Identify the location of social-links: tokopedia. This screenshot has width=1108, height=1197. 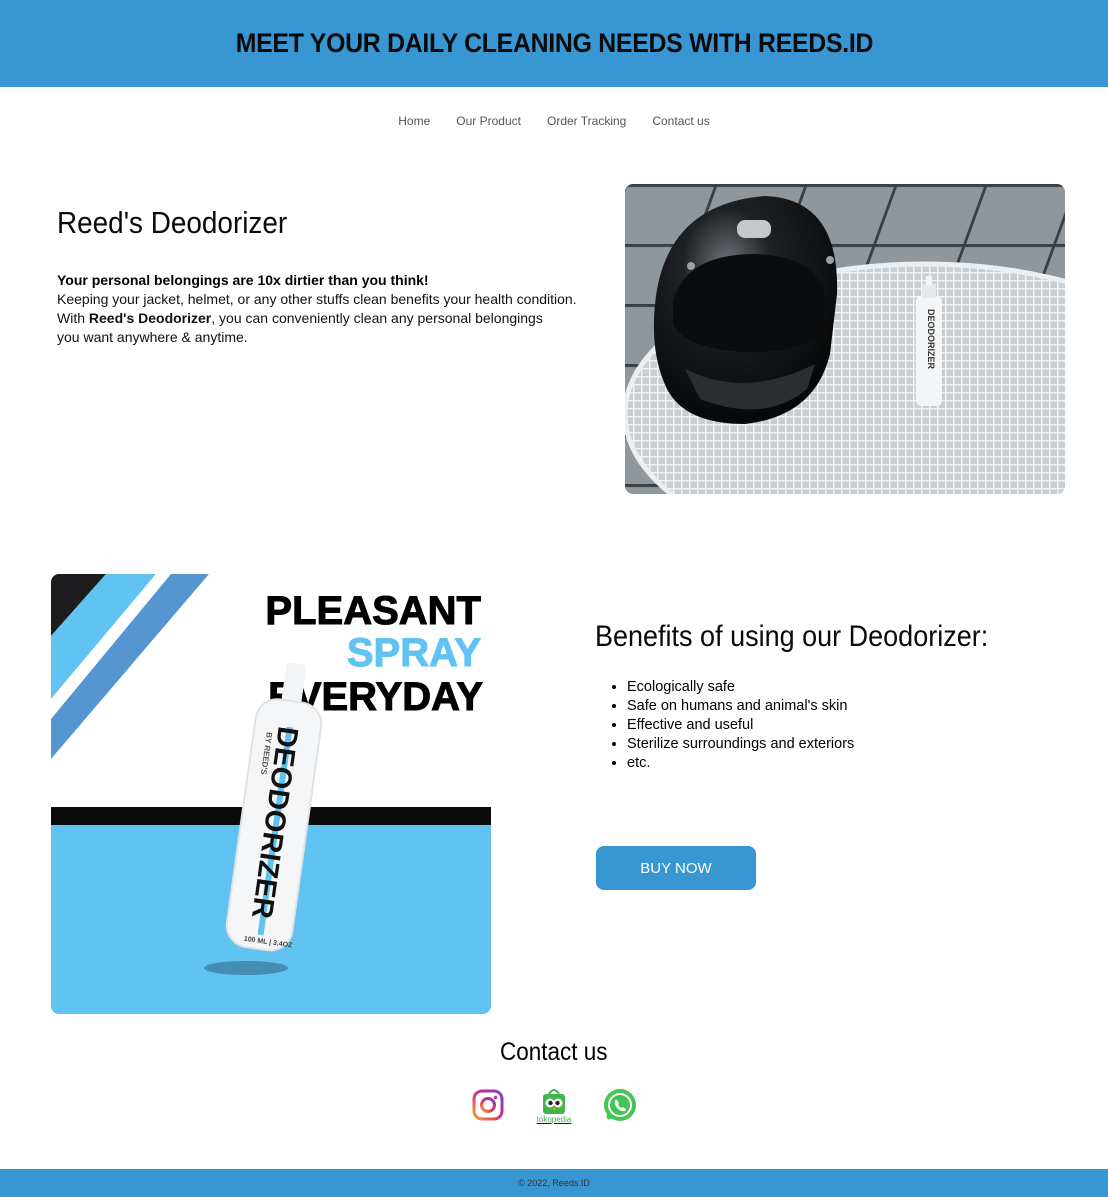
(554, 1105).